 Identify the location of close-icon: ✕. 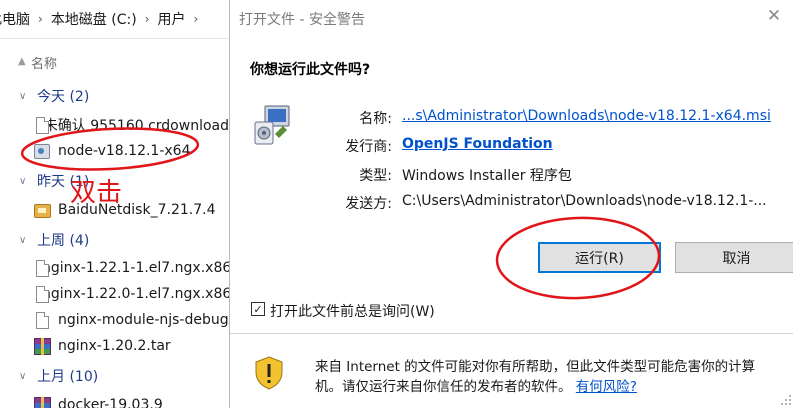
(774, 16).